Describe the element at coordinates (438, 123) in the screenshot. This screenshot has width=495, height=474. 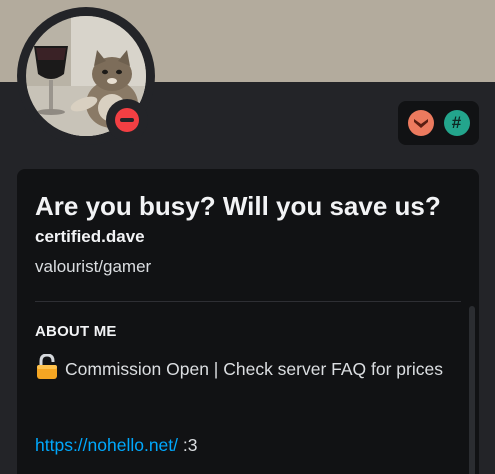
I see `badge-container: #` at that location.